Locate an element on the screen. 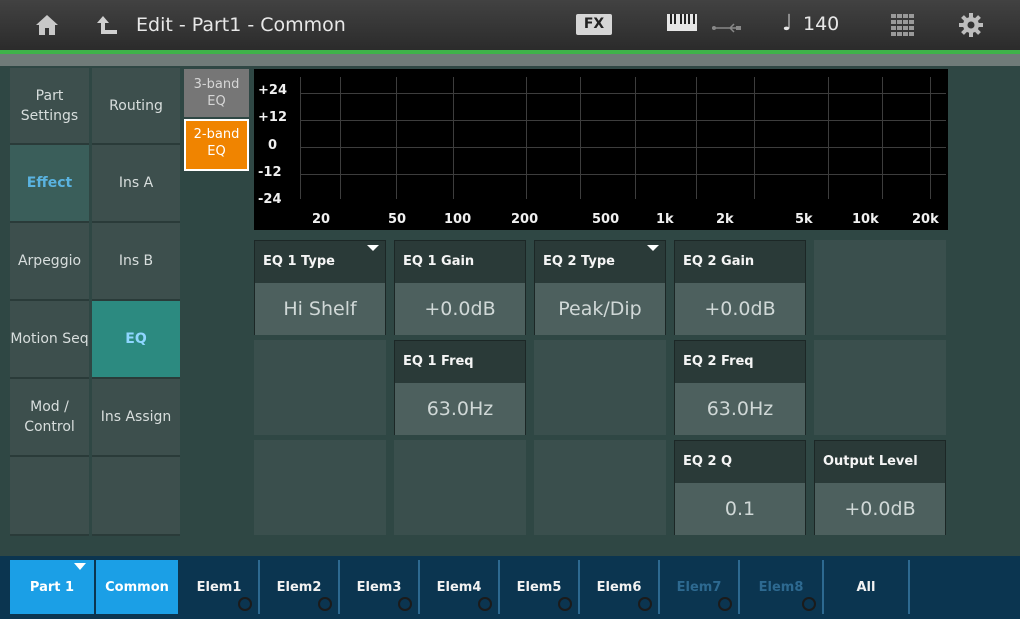 This screenshot has width=1020, height=619. elem-tab-label: Elem1 is located at coordinates (219, 587).